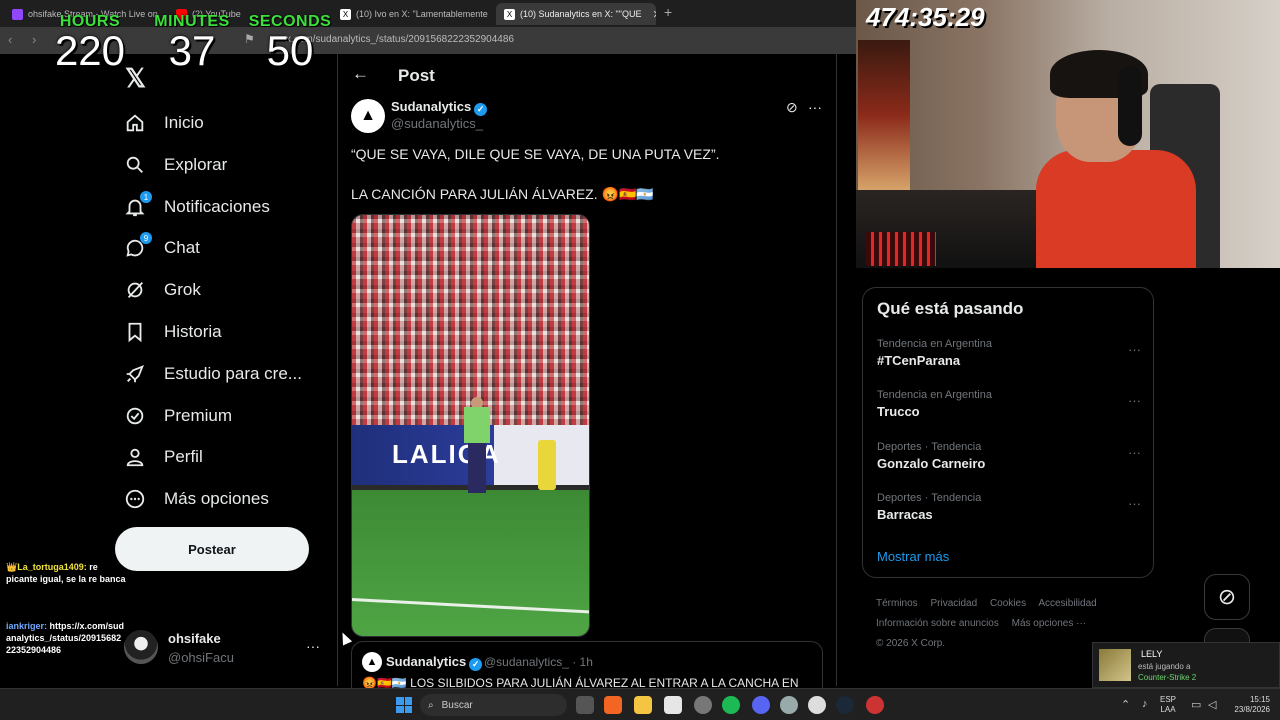  I want to click on folder-icon, so click(643, 705).